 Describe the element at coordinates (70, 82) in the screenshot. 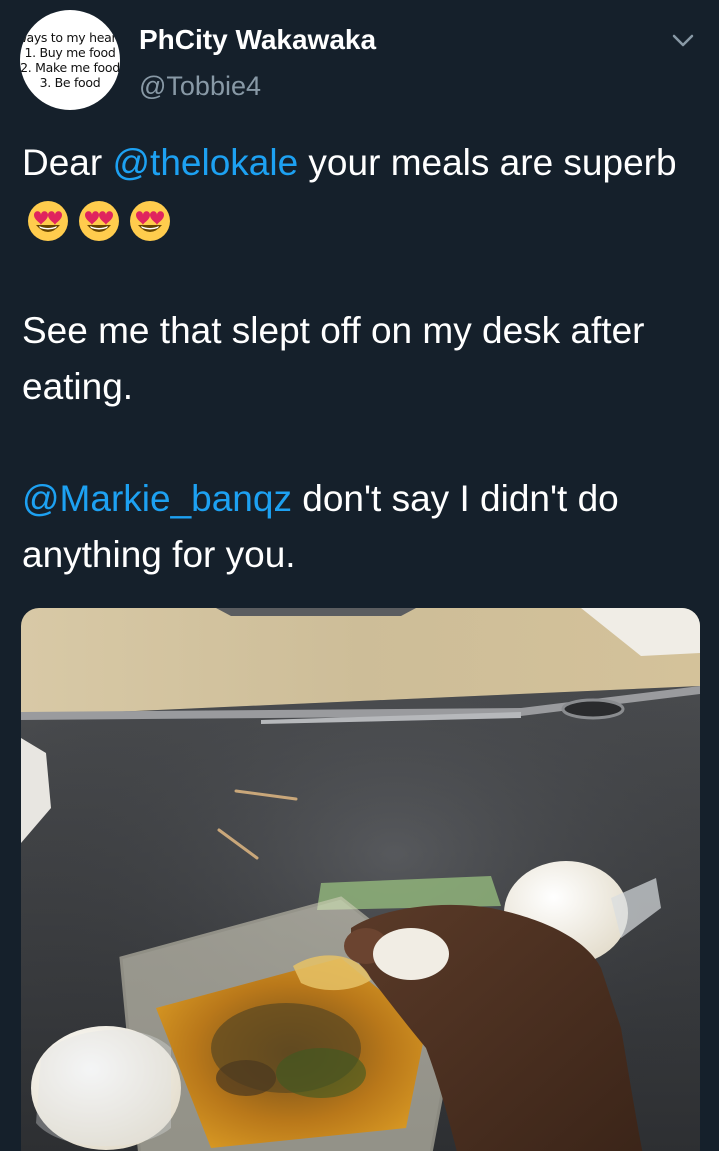

I see `avatar-text-line: 3. Be food` at that location.